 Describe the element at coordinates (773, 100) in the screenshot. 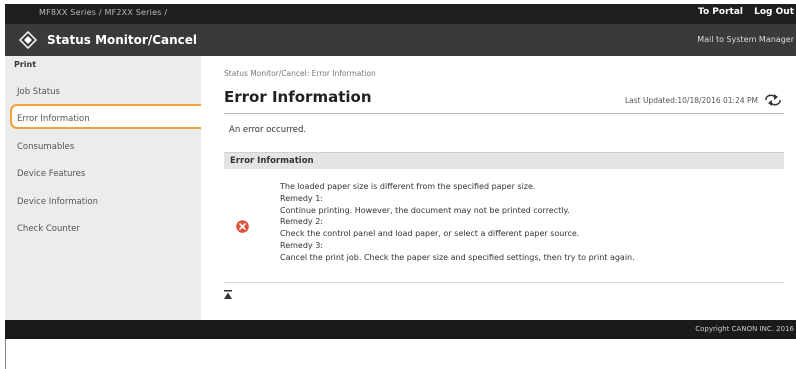

I see `refresh-icon` at that location.